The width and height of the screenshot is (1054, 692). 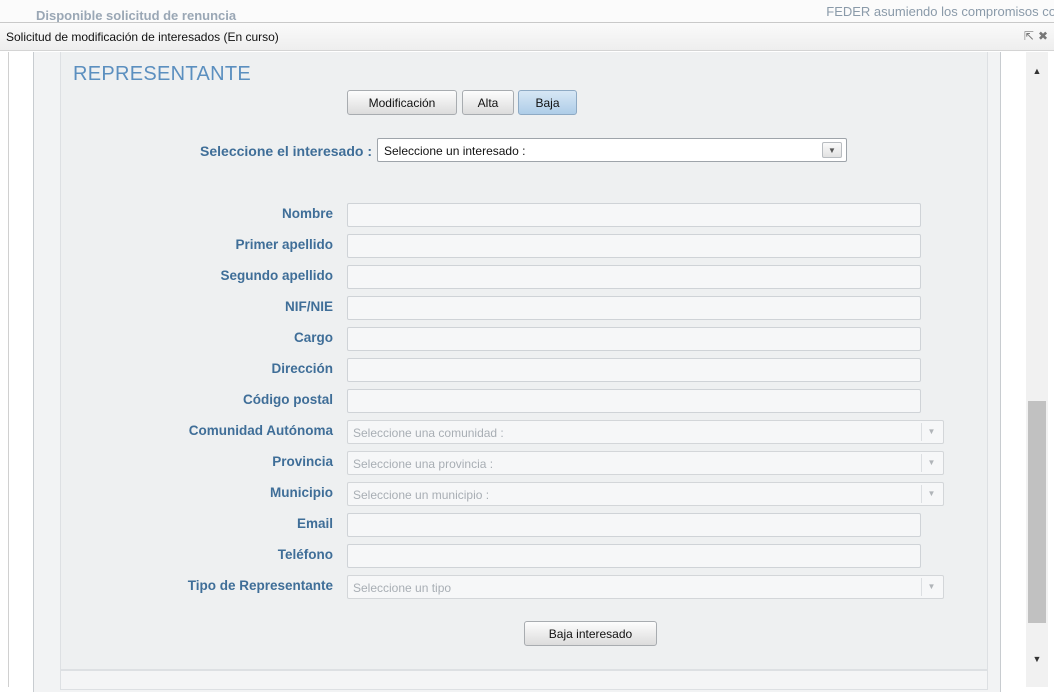 What do you see at coordinates (8, 369) in the screenshot?
I see `left-divider` at bounding box center [8, 369].